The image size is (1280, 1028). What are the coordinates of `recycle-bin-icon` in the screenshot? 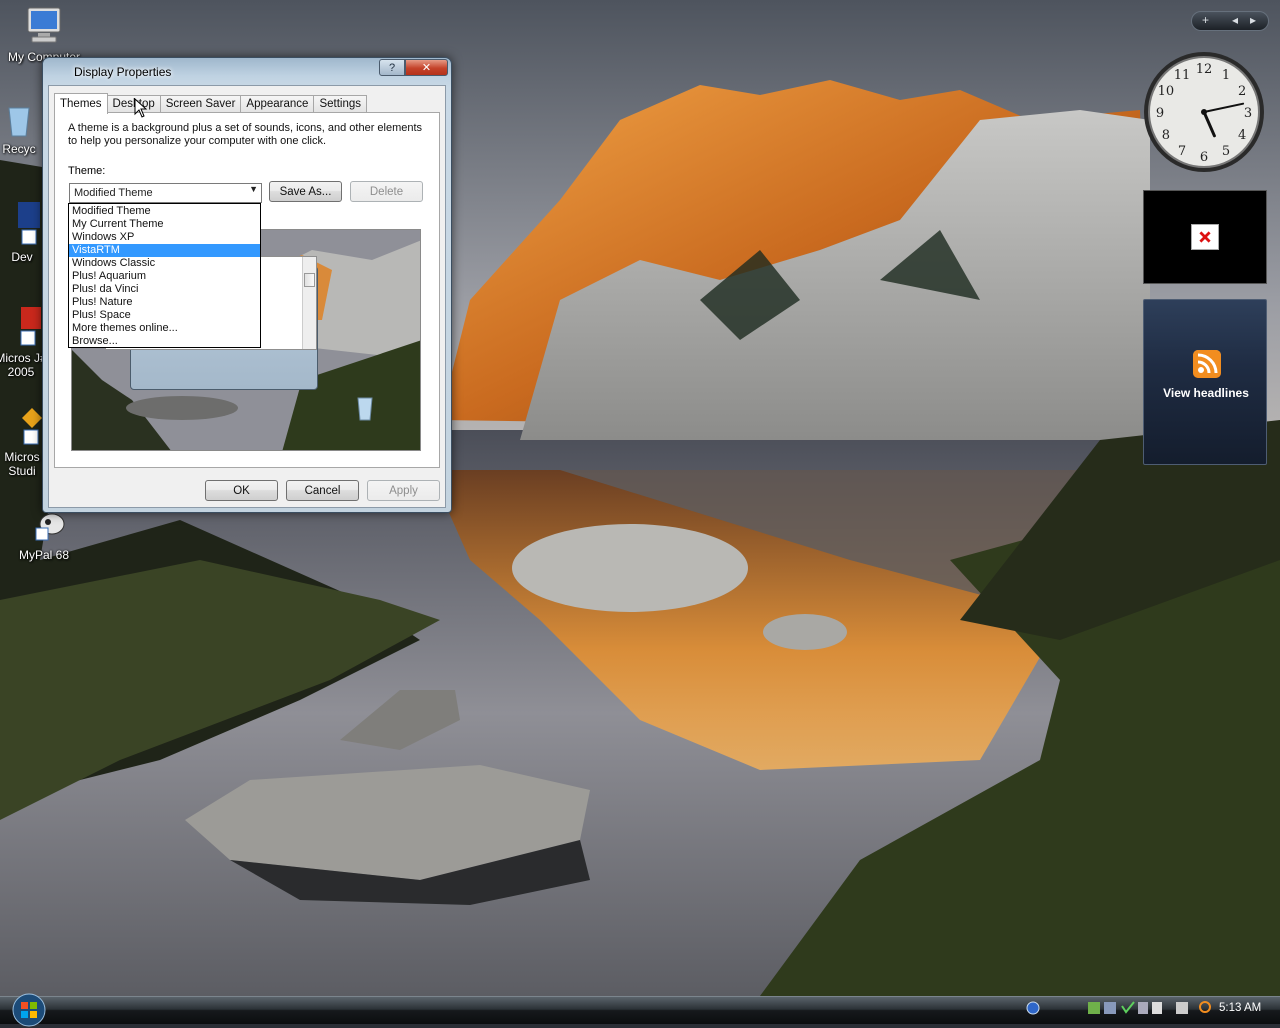 It's located at (19, 122).